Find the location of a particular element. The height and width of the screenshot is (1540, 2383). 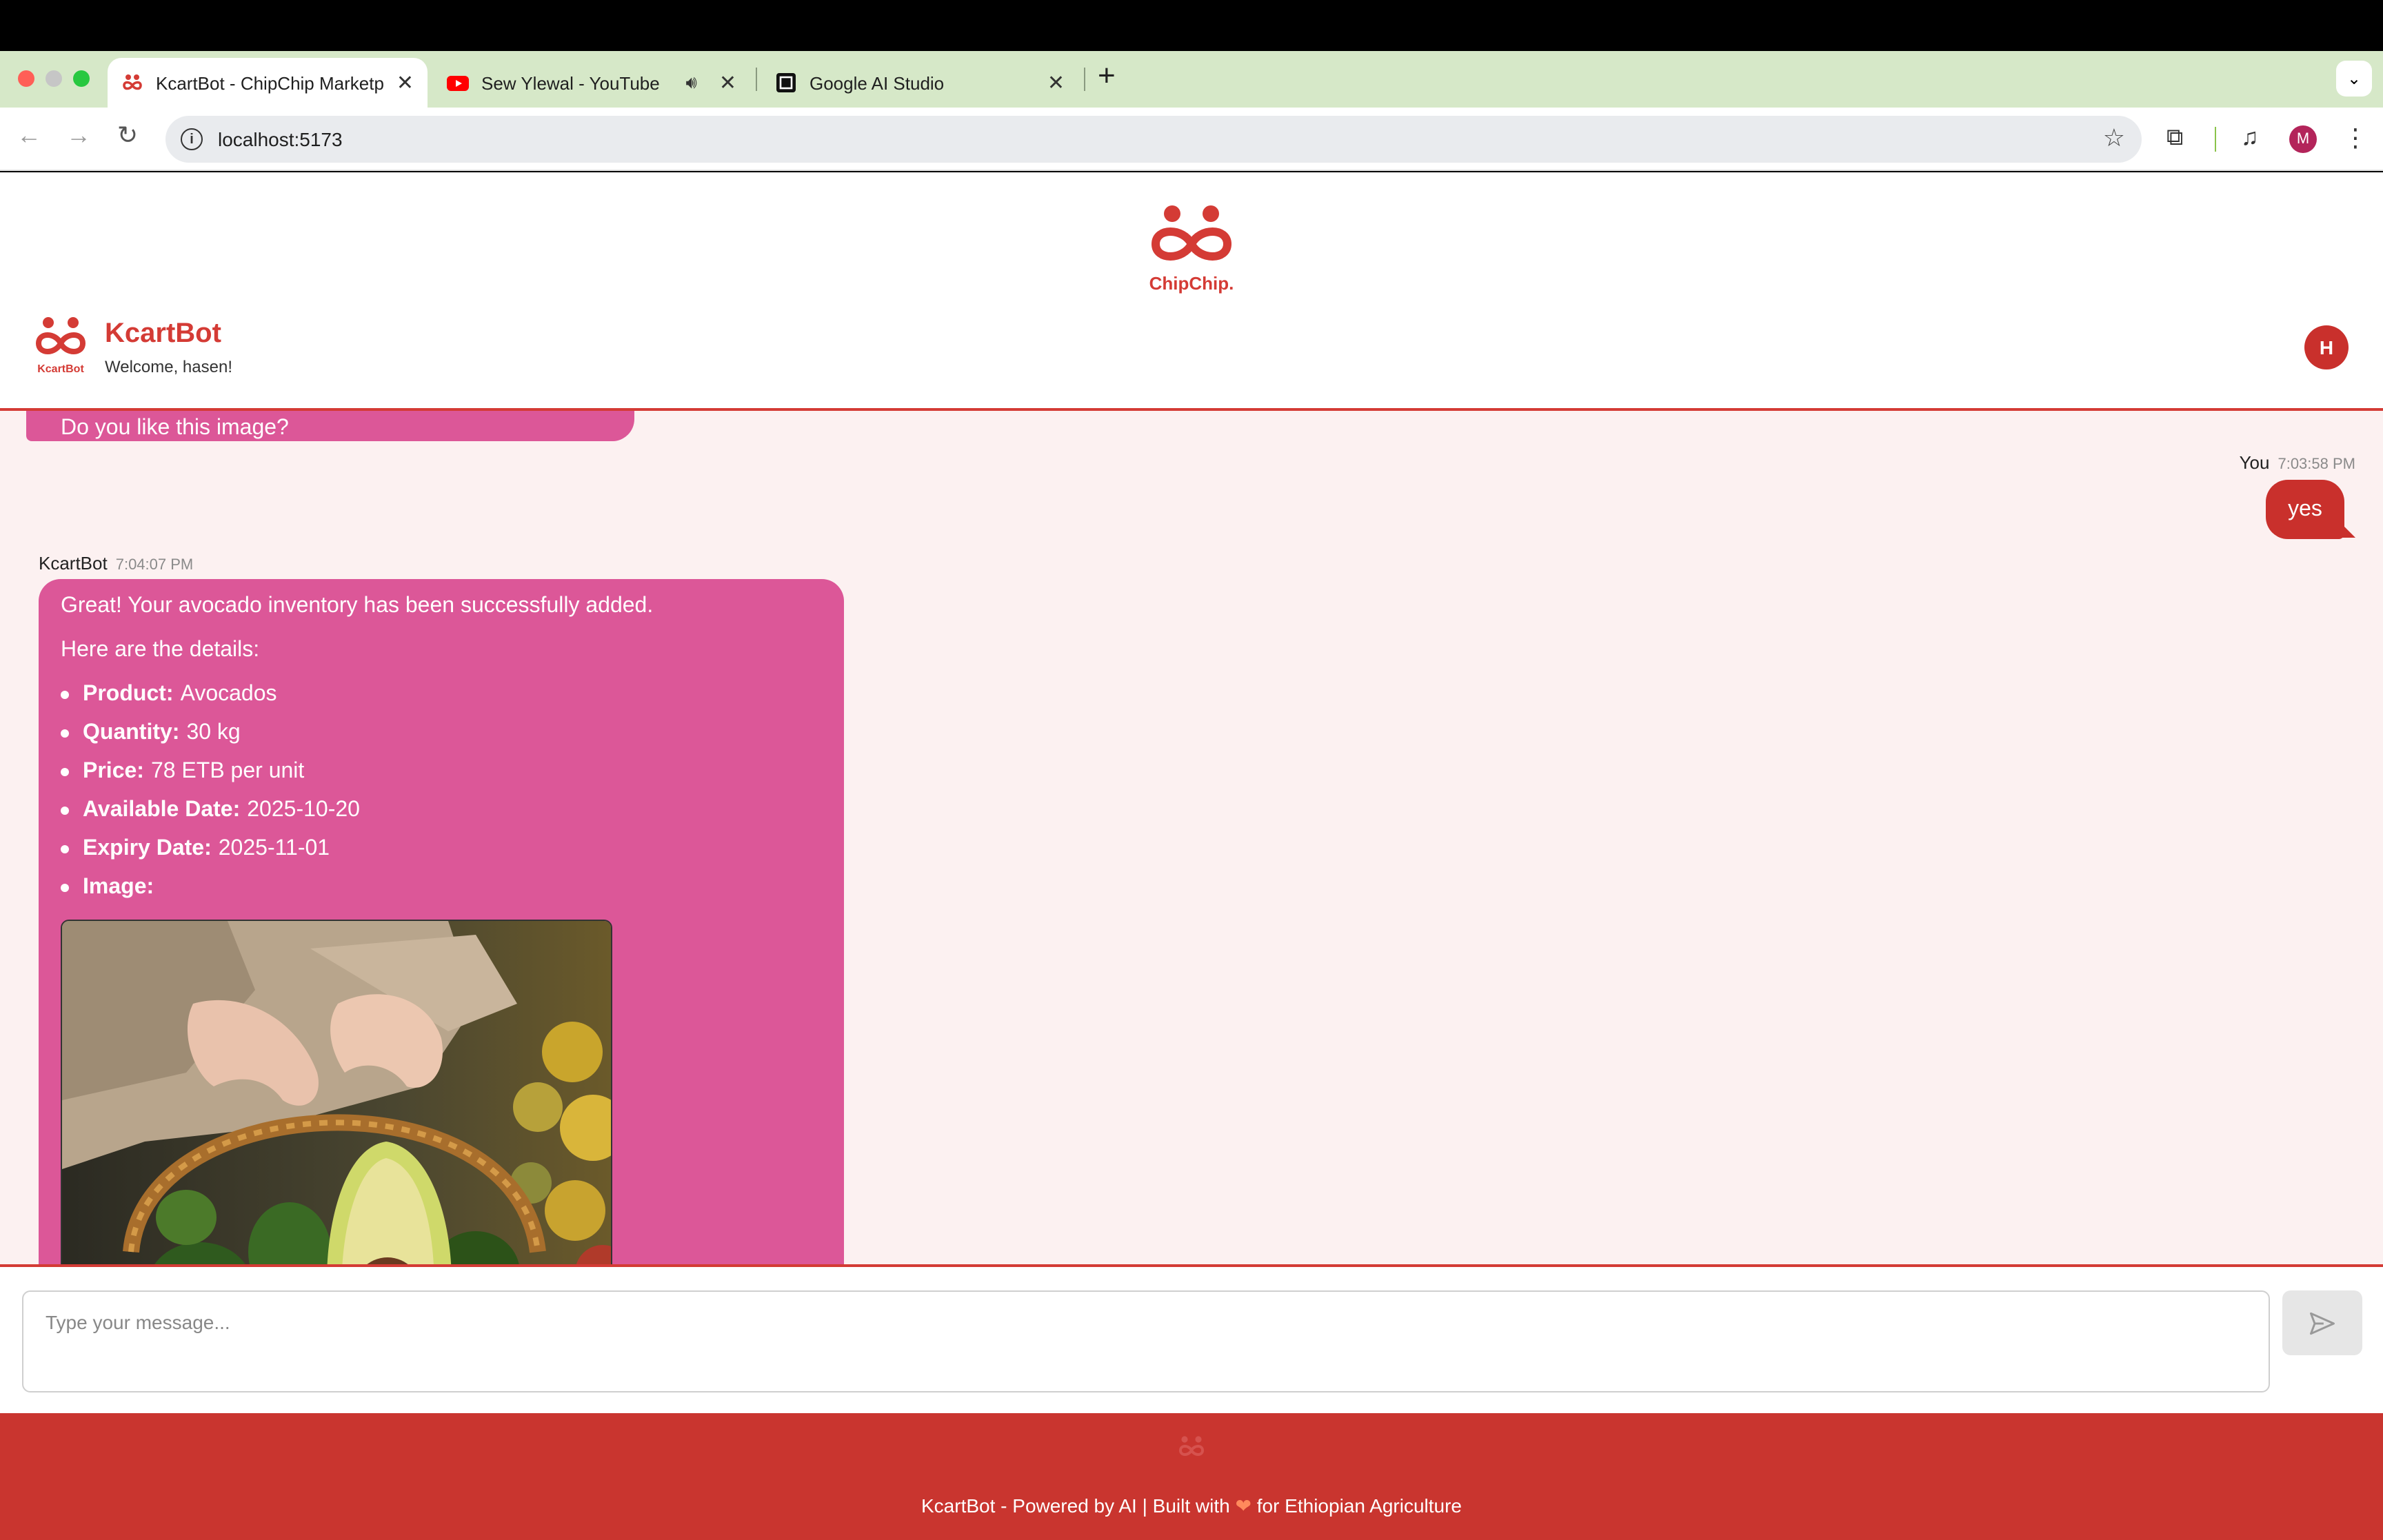

previous-bot-text: Do you like this image? is located at coordinates (175, 428).